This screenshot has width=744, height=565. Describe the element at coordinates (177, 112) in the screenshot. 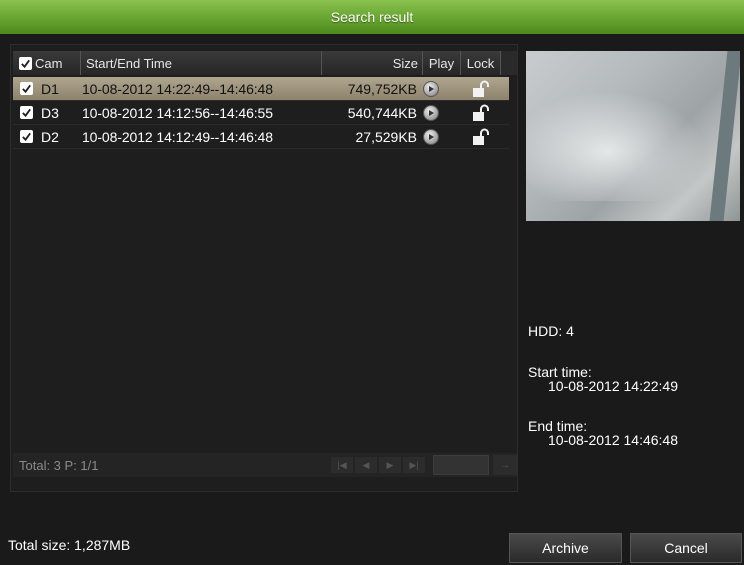

I see `row-time: 10-08-2012 14:12:56--14:46:55` at that location.